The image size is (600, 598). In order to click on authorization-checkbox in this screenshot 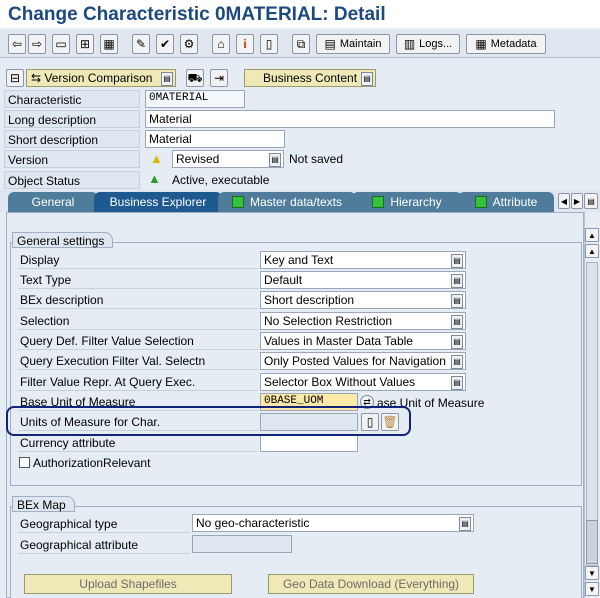, I will do `click(24, 462)`.